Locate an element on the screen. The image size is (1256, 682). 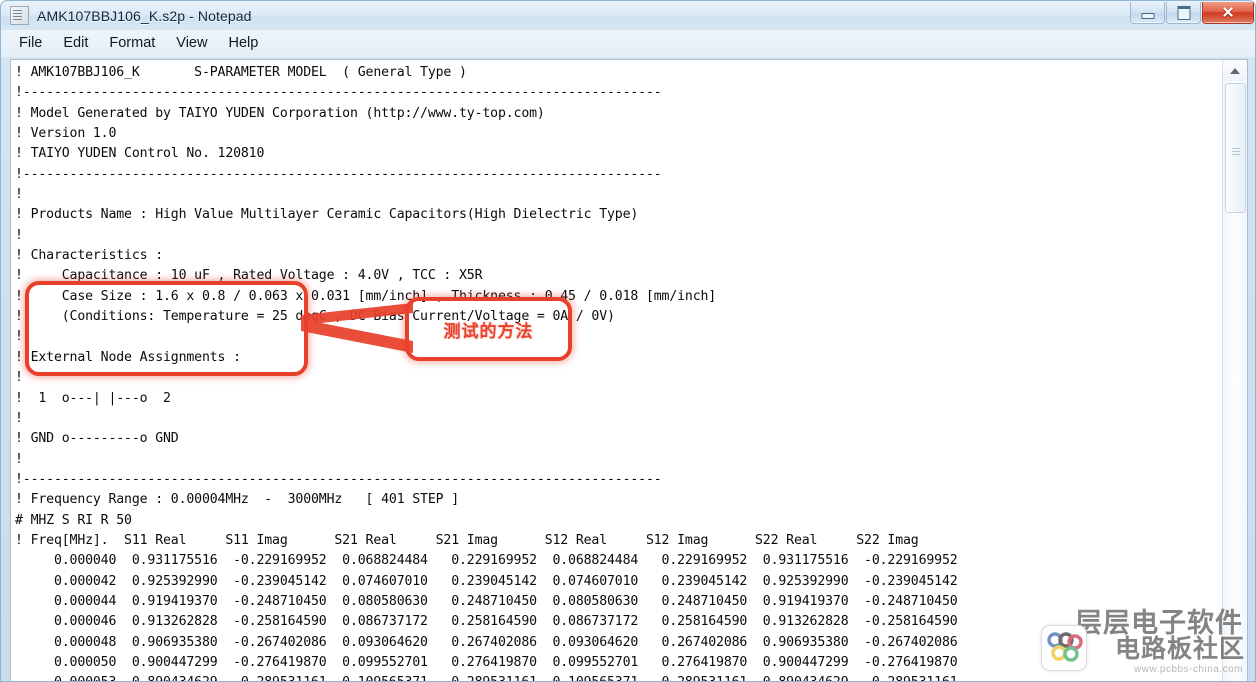
close-button: ✕ is located at coordinates (1228, 13).